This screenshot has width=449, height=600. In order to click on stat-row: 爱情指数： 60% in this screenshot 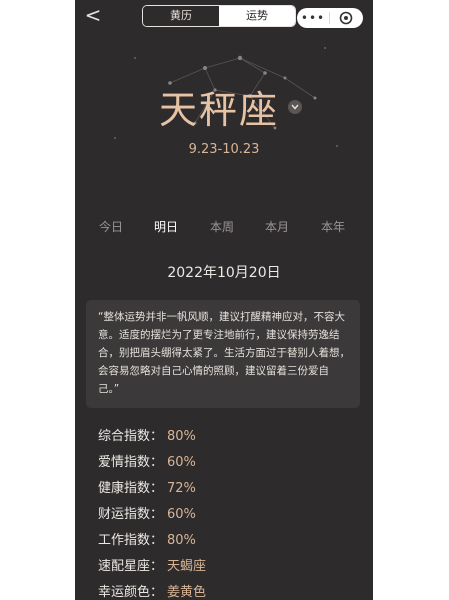, I will do `click(228, 463)`.